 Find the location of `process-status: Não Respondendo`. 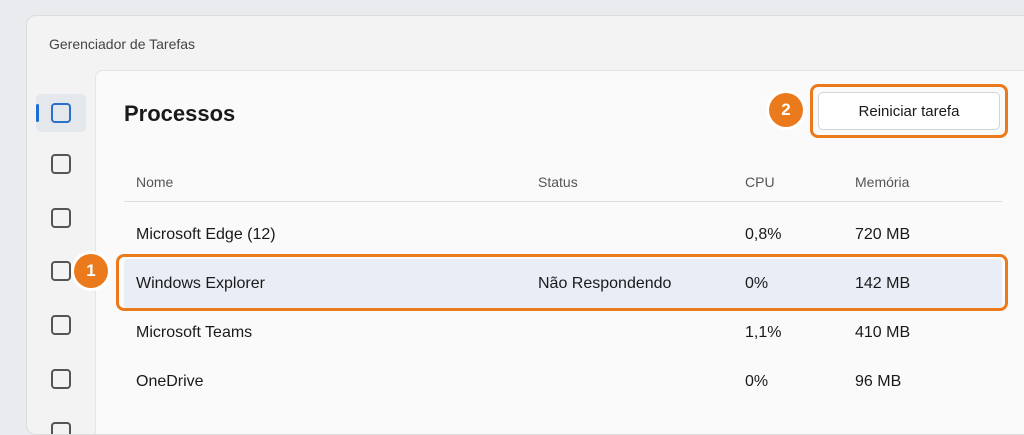

process-status: Não Respondendo is located at coordinates (605, 283).